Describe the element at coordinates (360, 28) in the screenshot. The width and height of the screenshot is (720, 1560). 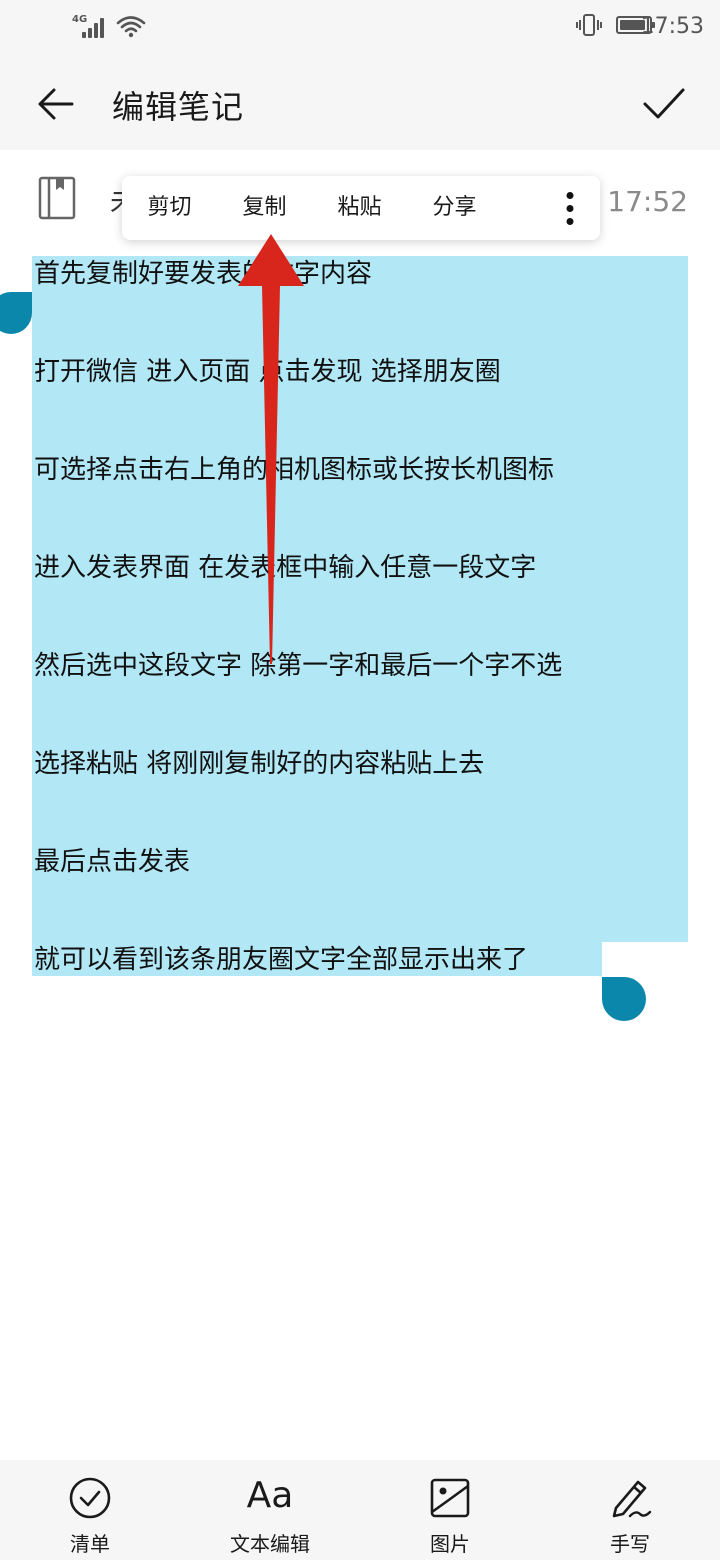
I see `status-bar: 4G 17:53` at that location.